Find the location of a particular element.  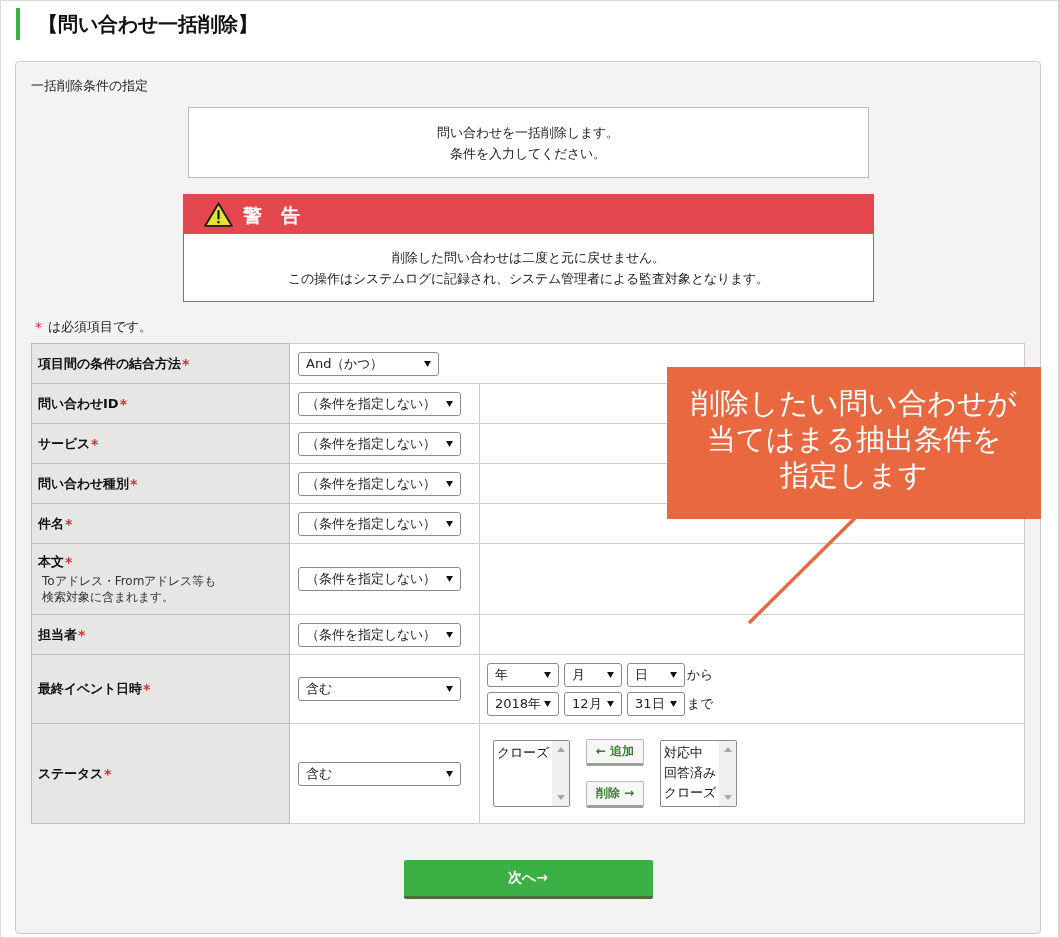

page-title: 【問い合わせ一括削除】 is located at coordinates (148, 24).